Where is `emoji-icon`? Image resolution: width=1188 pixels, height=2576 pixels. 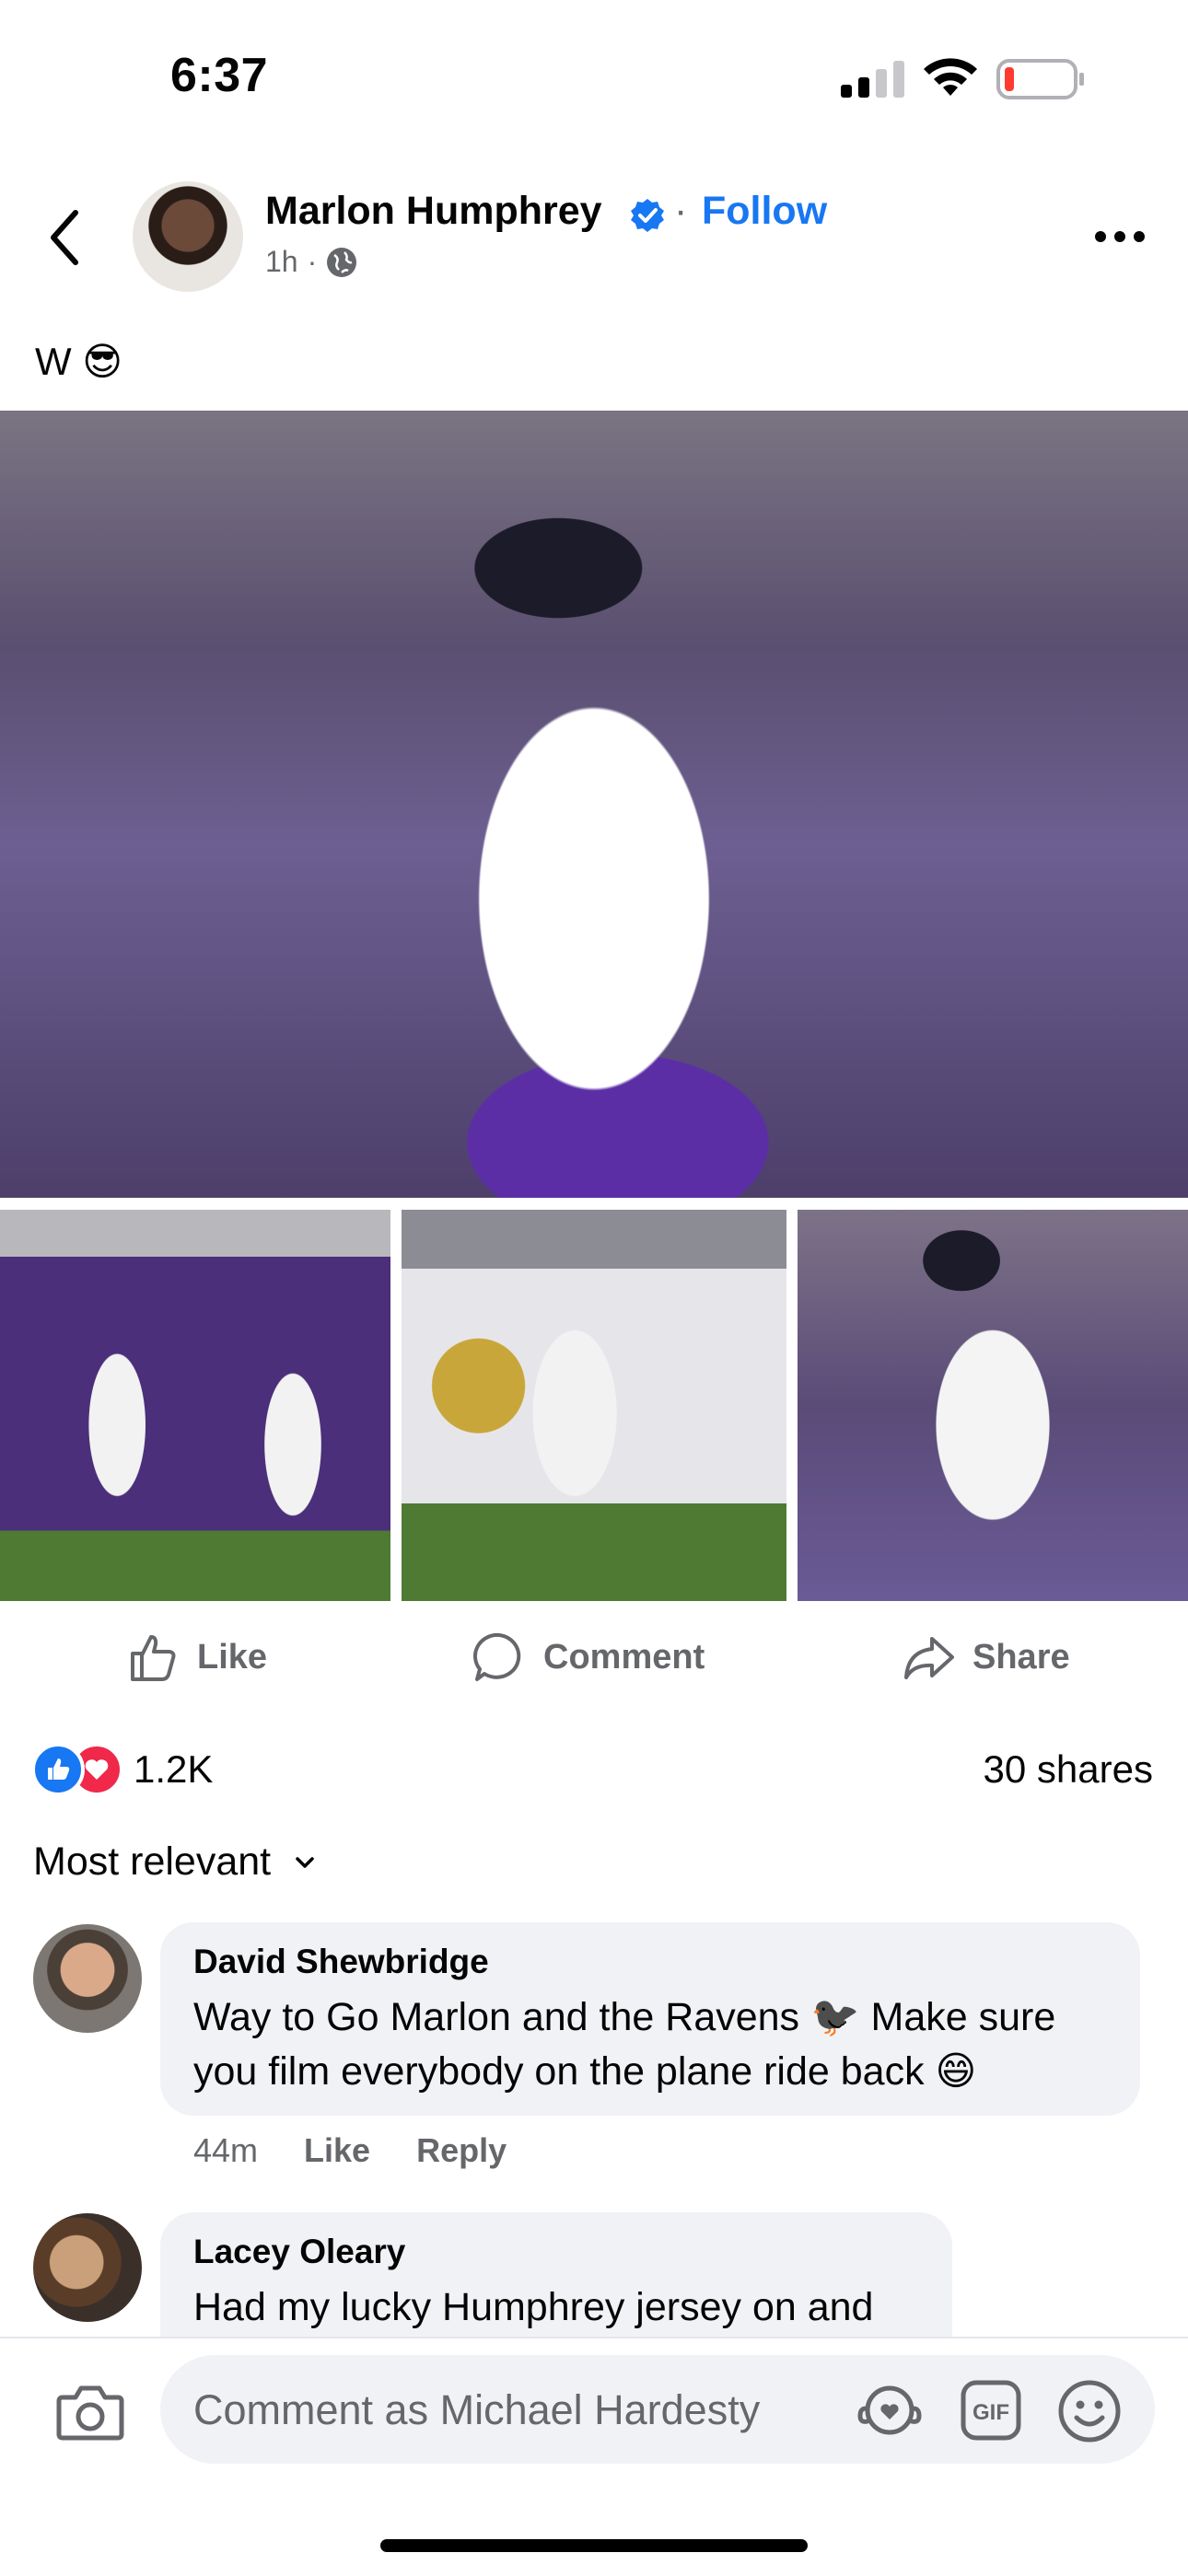 emoji-icon is located at coordinates (1089, 2411).